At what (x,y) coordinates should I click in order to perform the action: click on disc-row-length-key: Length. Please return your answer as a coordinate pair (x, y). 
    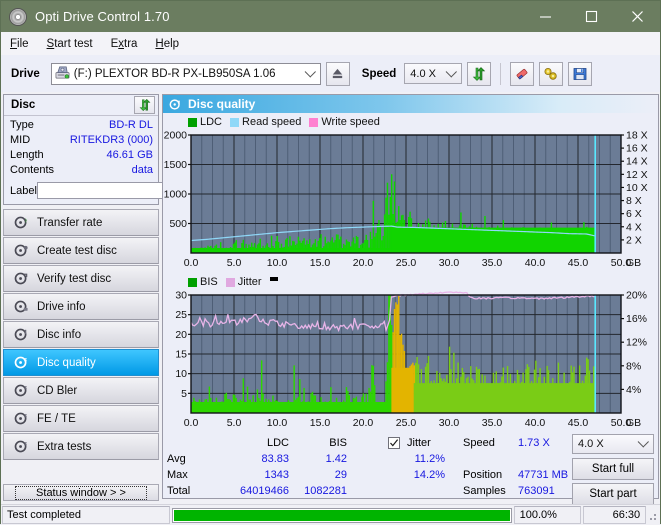
    Looking at the image, I should click on (27, 155).